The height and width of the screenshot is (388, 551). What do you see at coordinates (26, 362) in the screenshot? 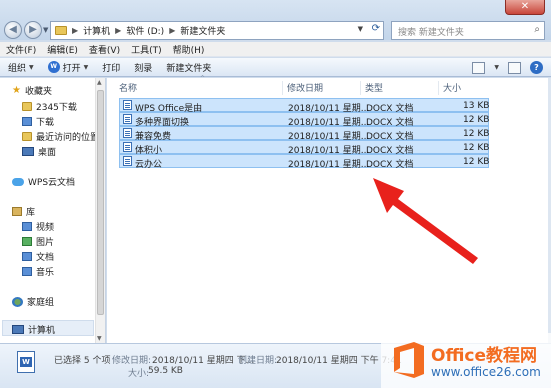
I see `wps-document-icon: W` at bounding box center [26, 362].